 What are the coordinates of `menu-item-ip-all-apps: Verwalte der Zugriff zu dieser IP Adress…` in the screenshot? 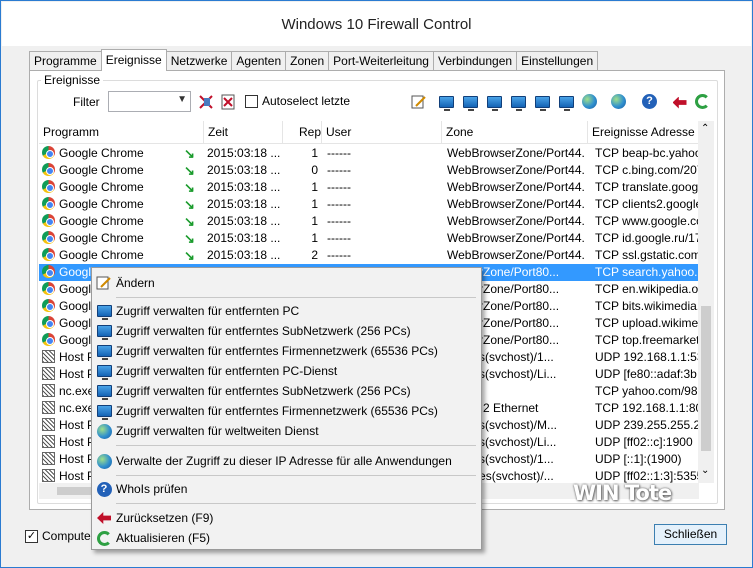 It's located at (286, 461).